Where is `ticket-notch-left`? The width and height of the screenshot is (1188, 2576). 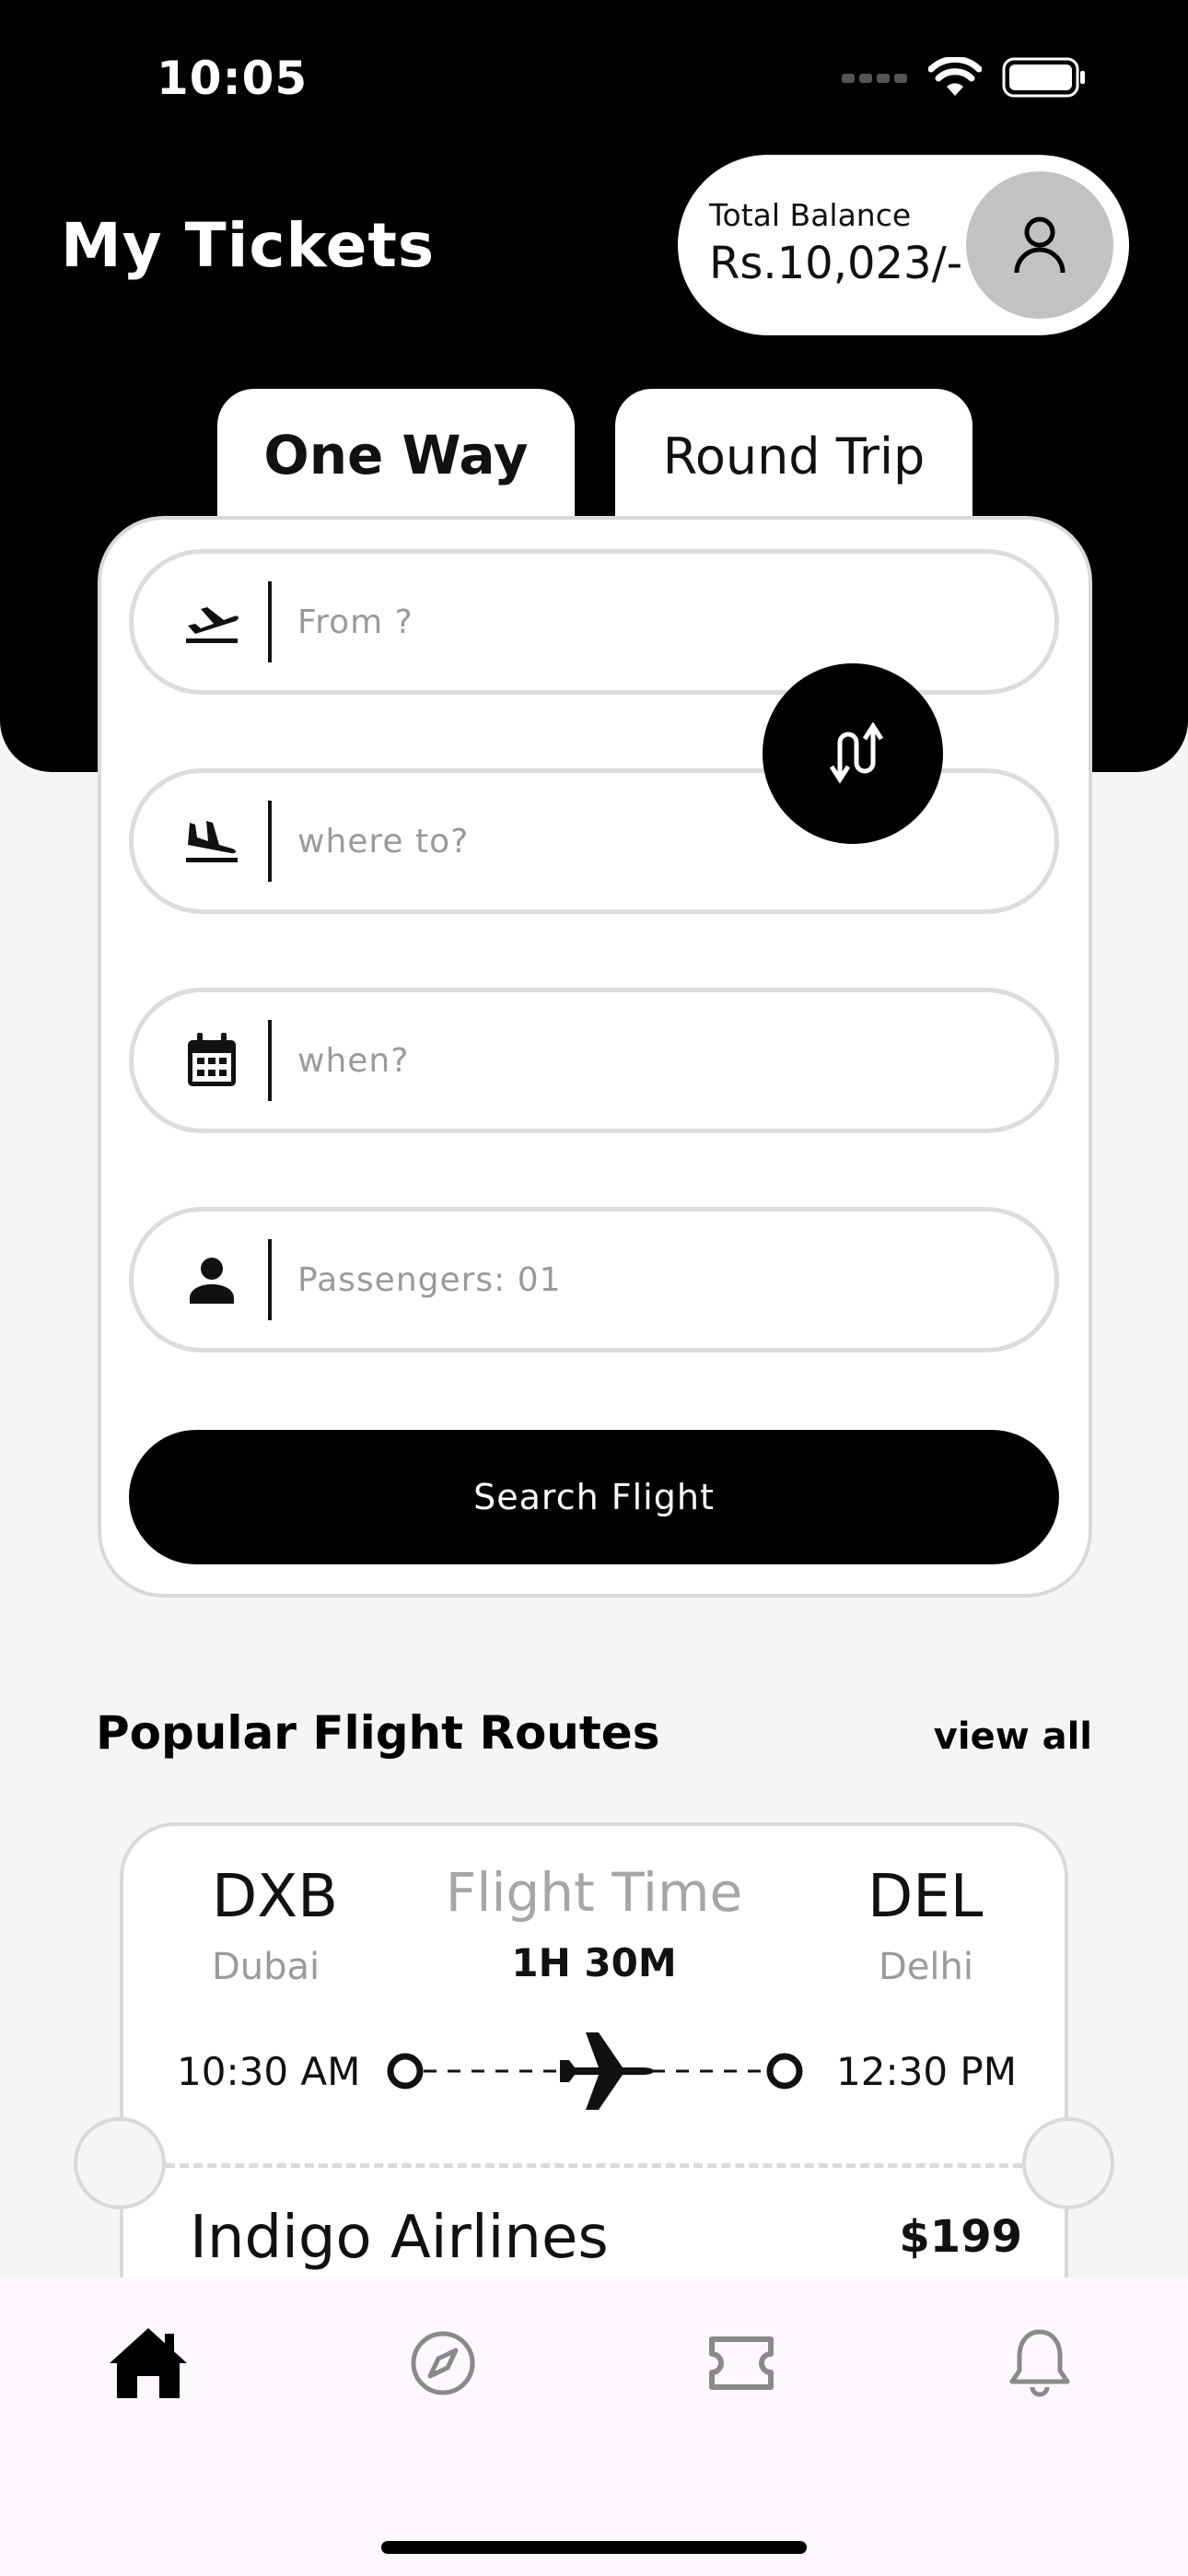 ticket-notch-left is located at coordinates (120, 2163).